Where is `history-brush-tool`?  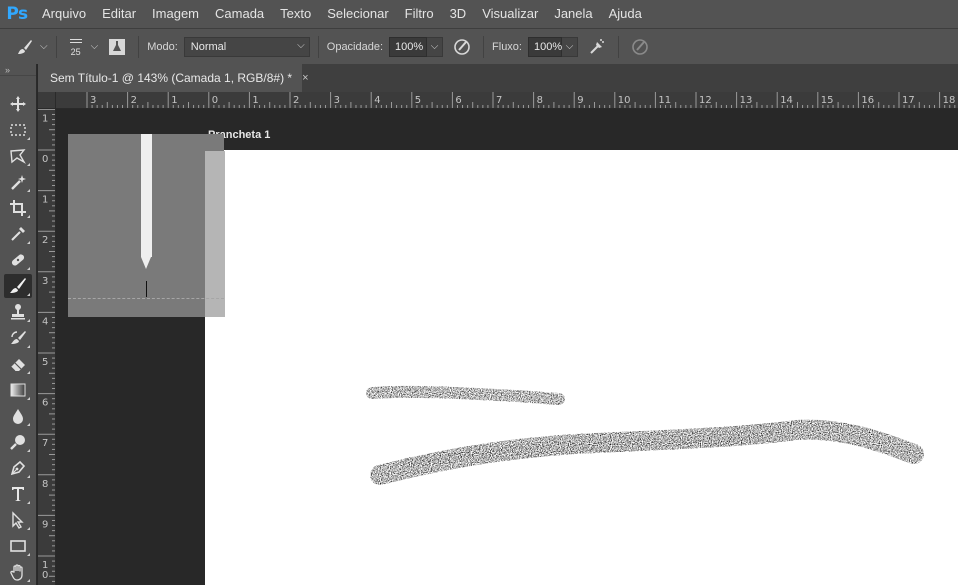 history-brush-tool is located at coordinates (18, 338).